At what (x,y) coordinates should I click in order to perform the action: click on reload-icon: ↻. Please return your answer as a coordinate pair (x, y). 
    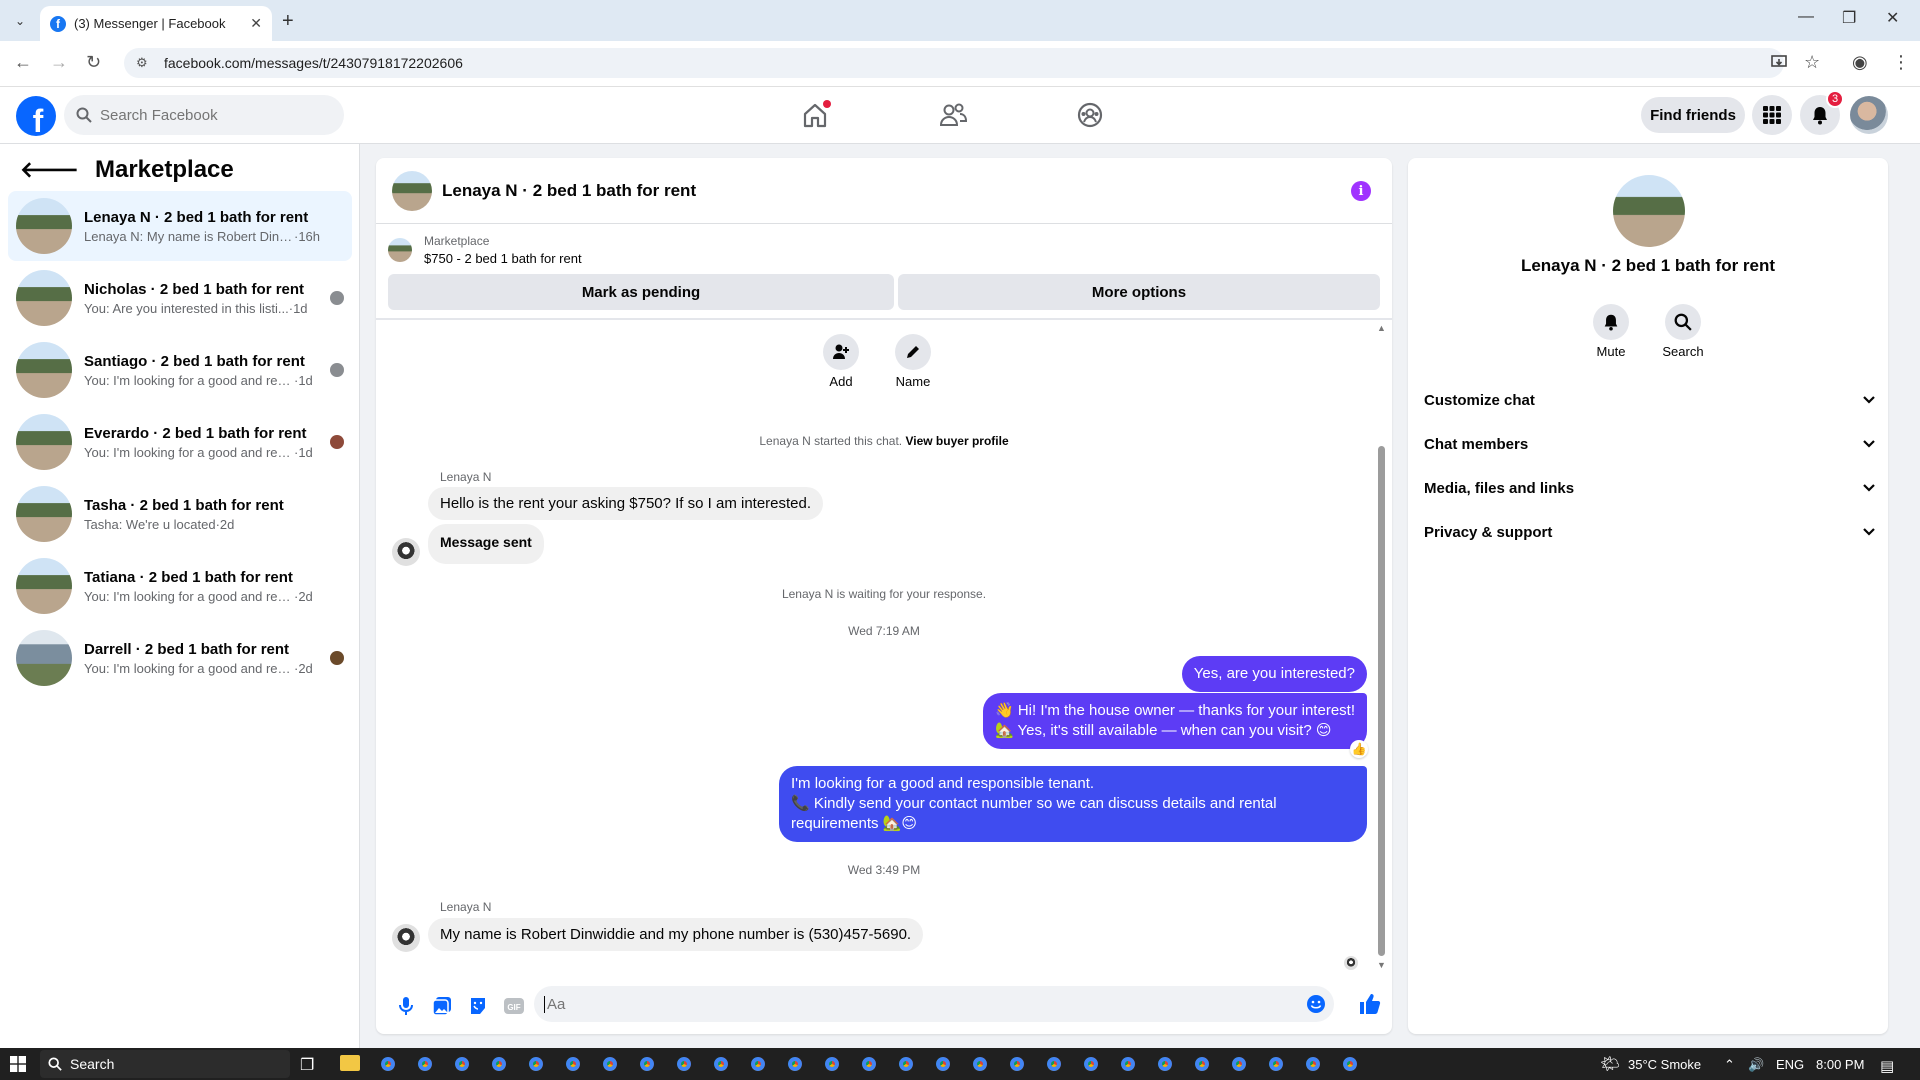
    Looking at the image, I should click on (93, 62).